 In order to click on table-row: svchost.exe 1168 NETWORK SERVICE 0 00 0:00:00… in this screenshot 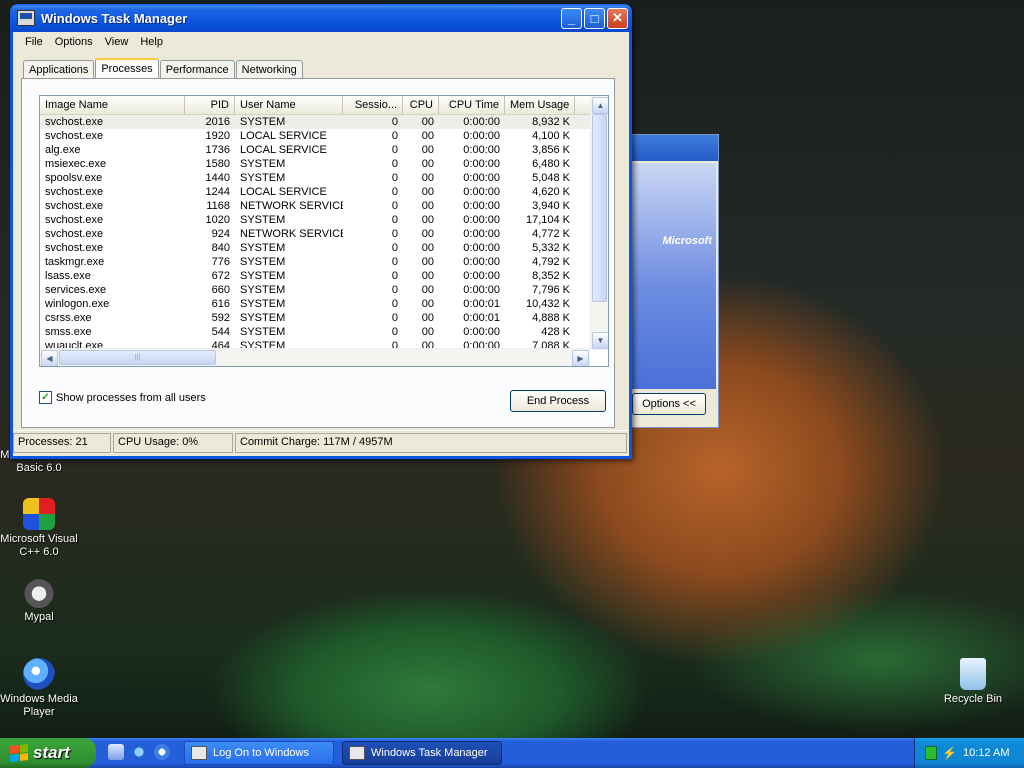, I will do `click(324, 206)`.